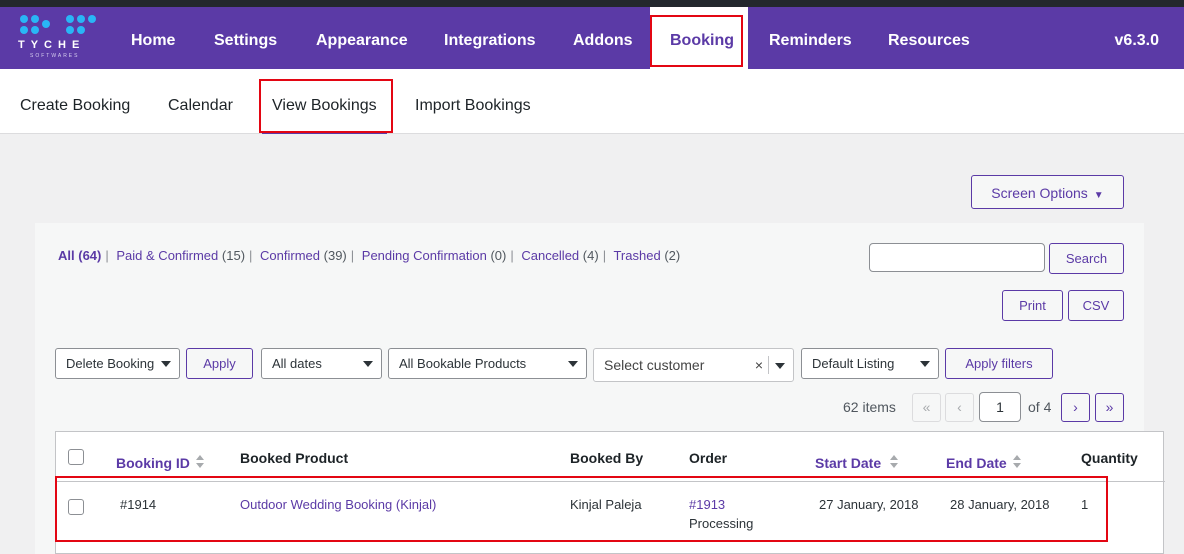  What do you see at coordinates (321, 363) in the screenshot?
I see `dates-select: All dates` at bounding box center [321, 363].